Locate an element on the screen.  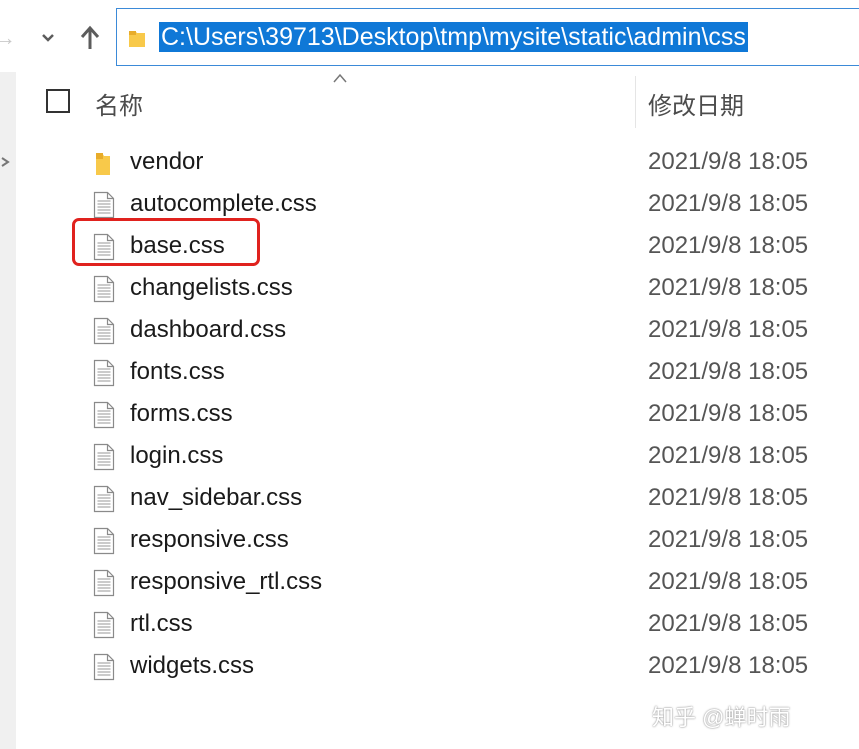
recent-locations-button is located at coordinates (48, 38).